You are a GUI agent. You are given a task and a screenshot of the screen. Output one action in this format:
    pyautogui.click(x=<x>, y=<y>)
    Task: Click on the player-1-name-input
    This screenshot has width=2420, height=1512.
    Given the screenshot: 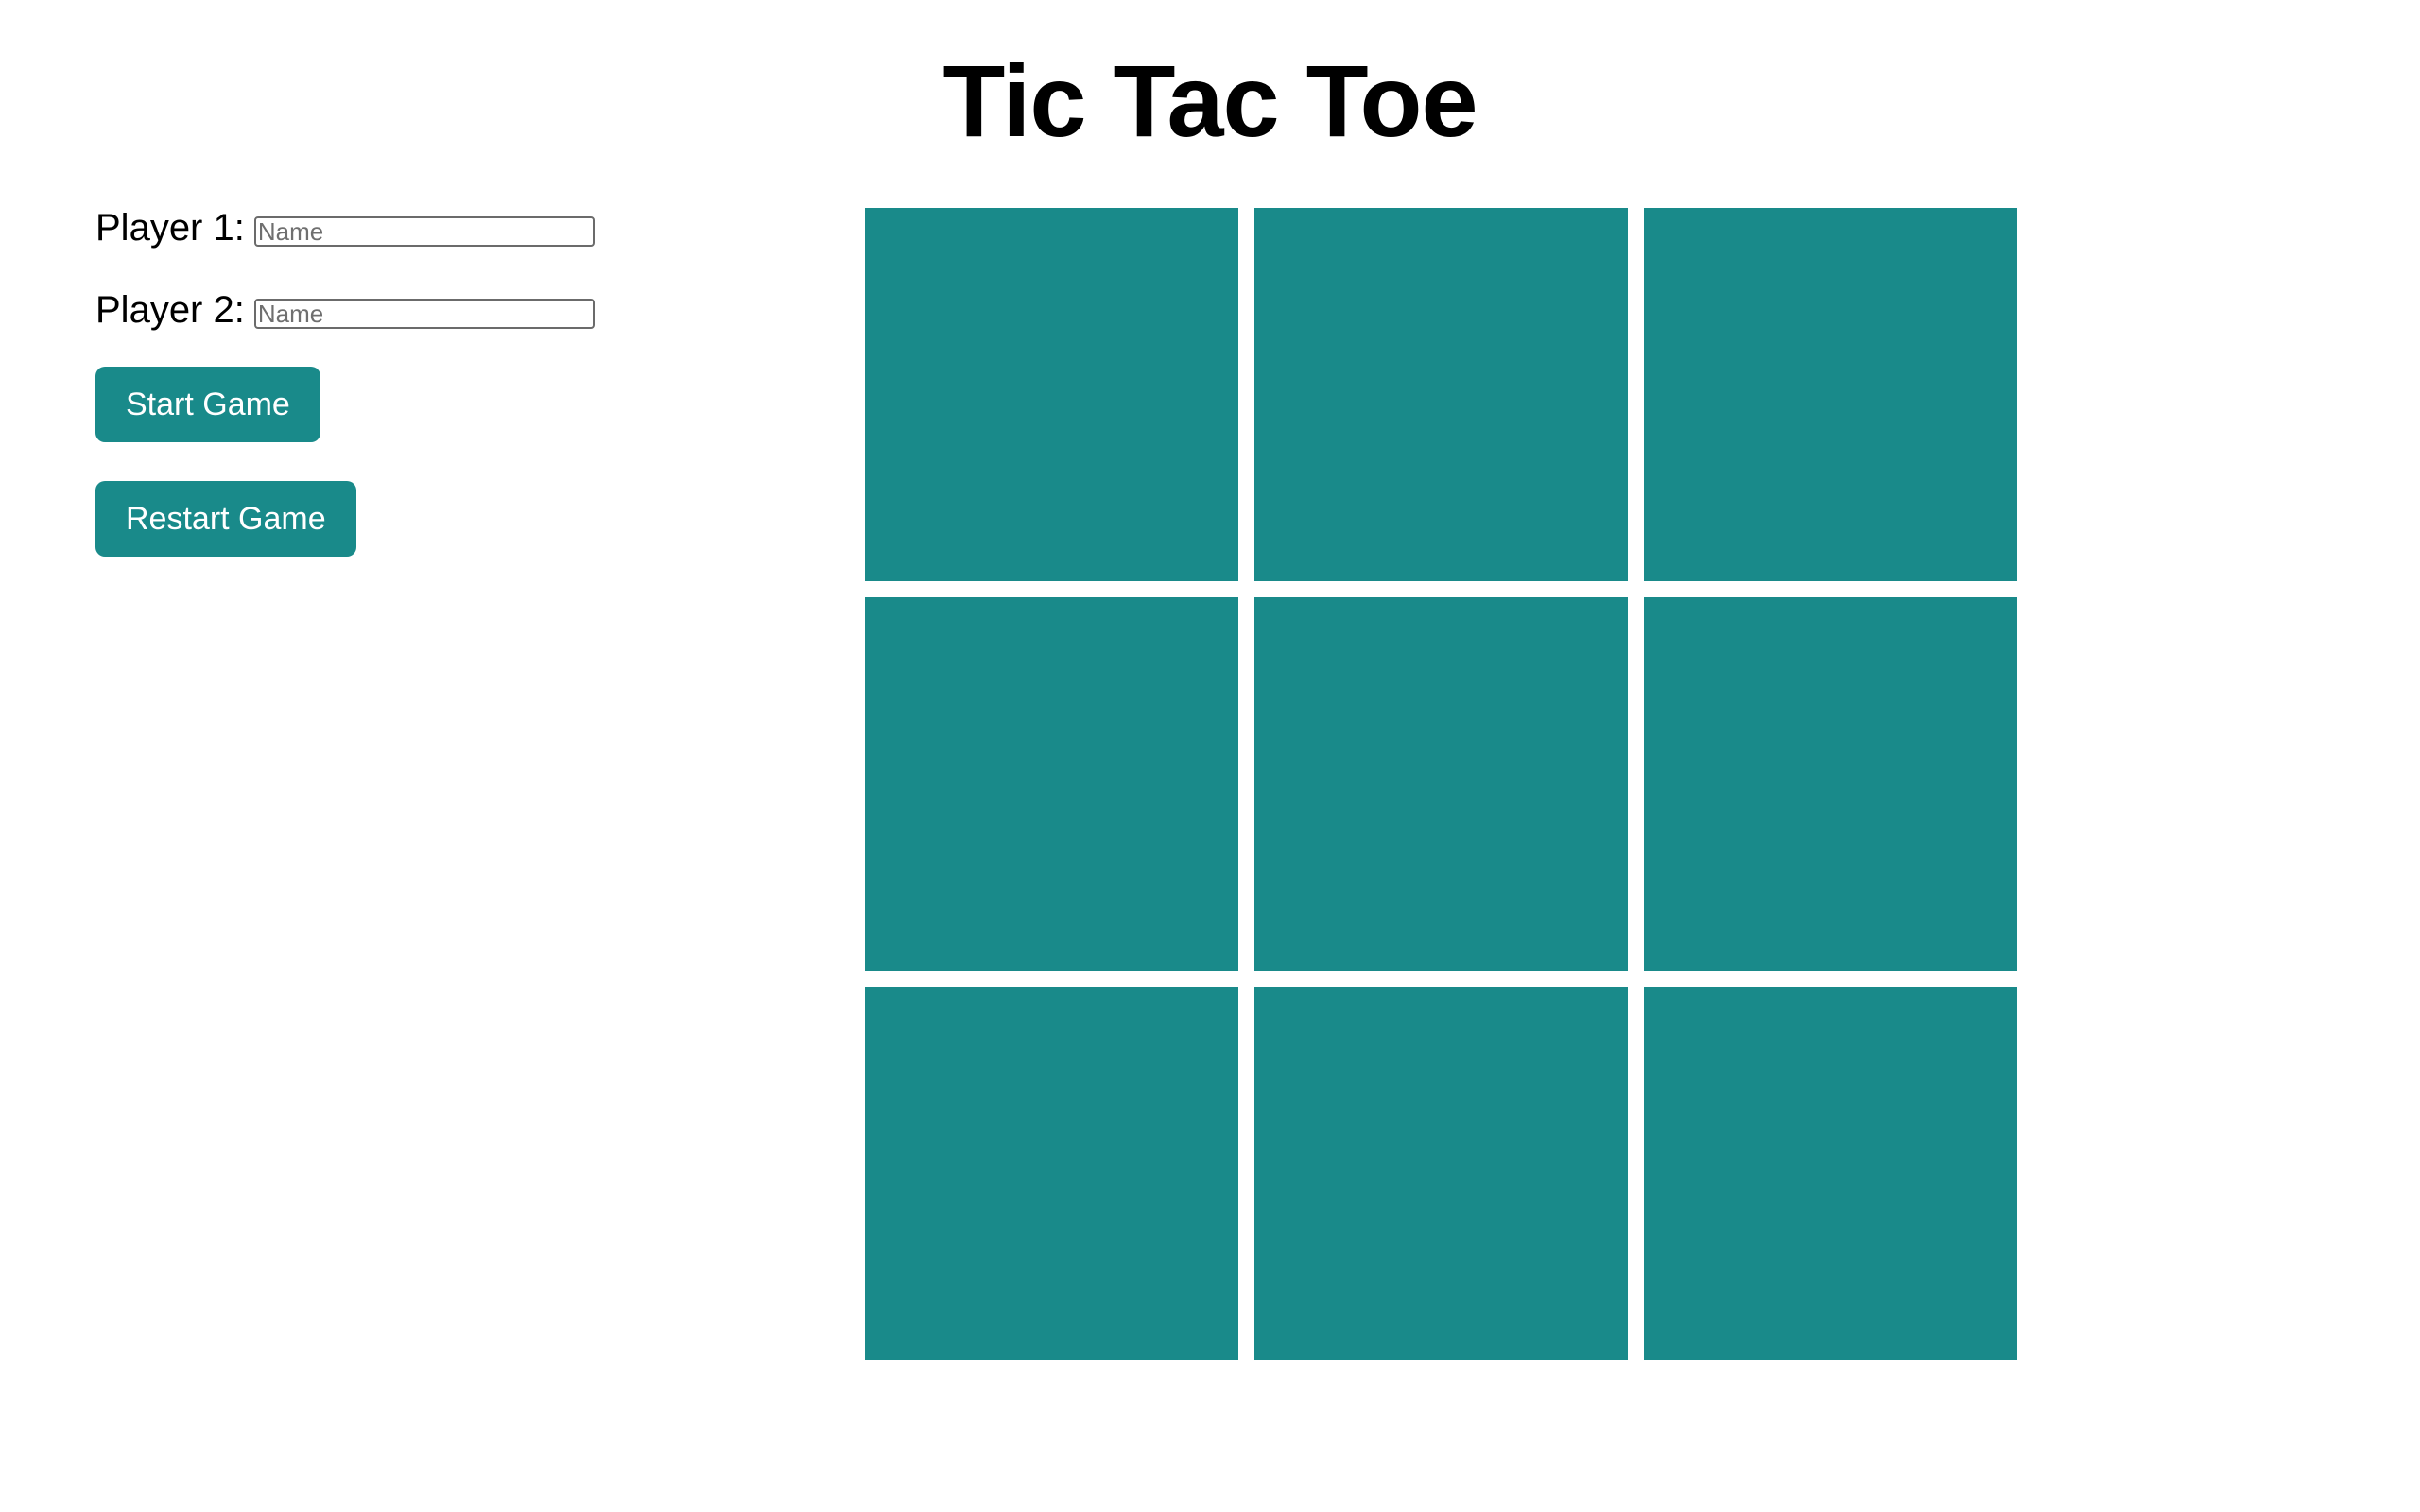 What is the action you would take?
    pyautogui.click(x=424, y=231)
    